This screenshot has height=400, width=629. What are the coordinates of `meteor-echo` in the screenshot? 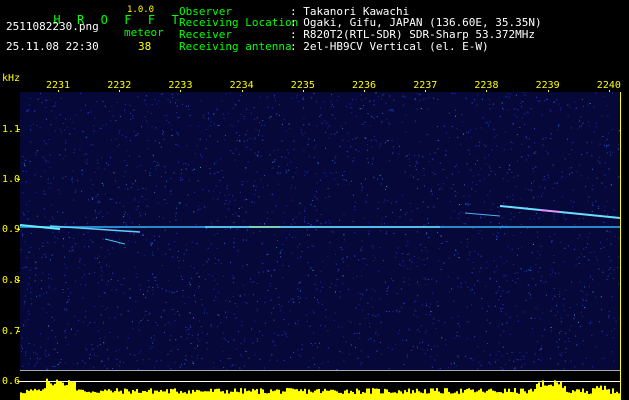 It's located at (115, 241).